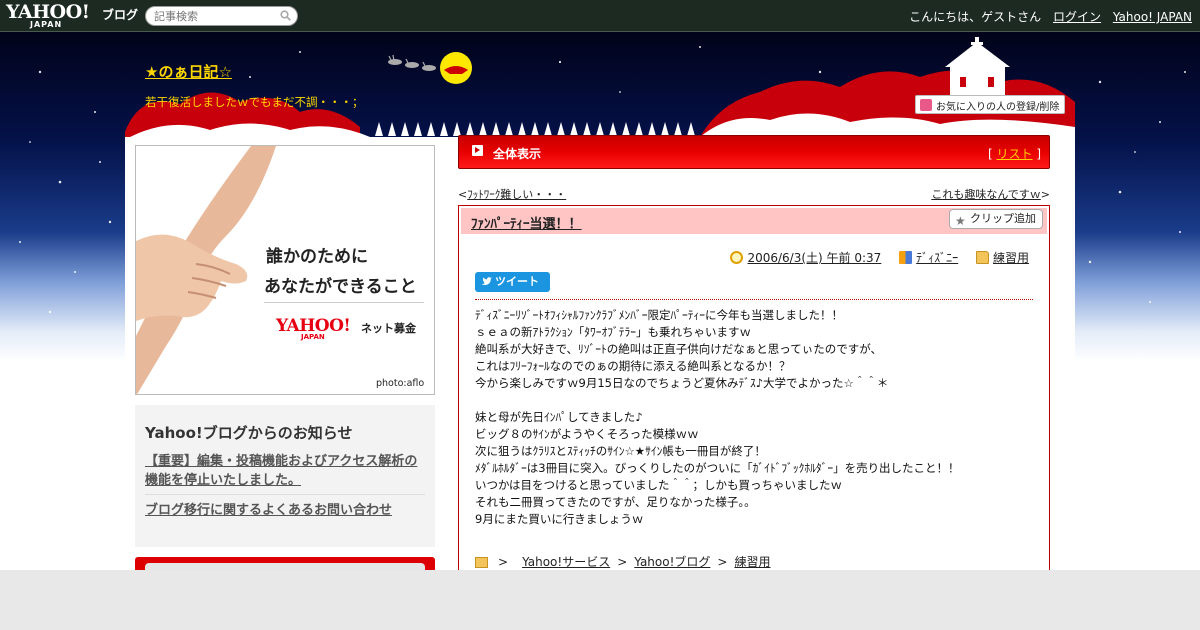  What do you see at coordinates (48, 16) in the screenshot?
I see `yahoo-logo: YAHOO! JAPAN` at bounding box center [48, 16].